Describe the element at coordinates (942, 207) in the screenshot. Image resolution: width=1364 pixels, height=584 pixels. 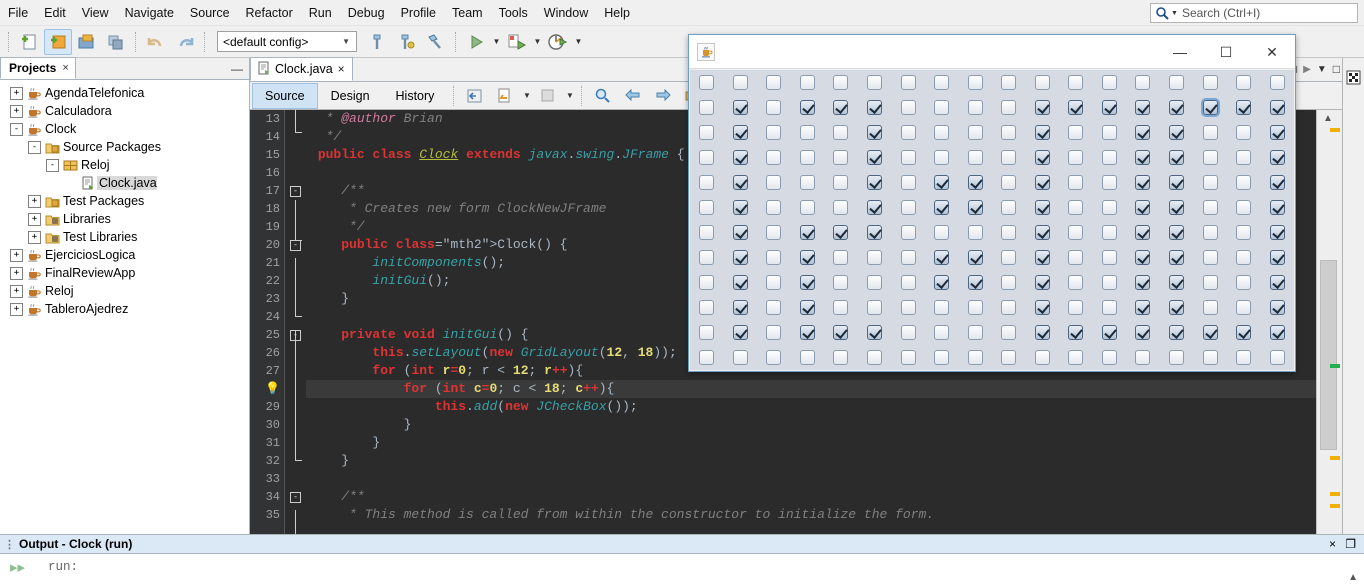
I see `checkbox-r5-c7` at that location.